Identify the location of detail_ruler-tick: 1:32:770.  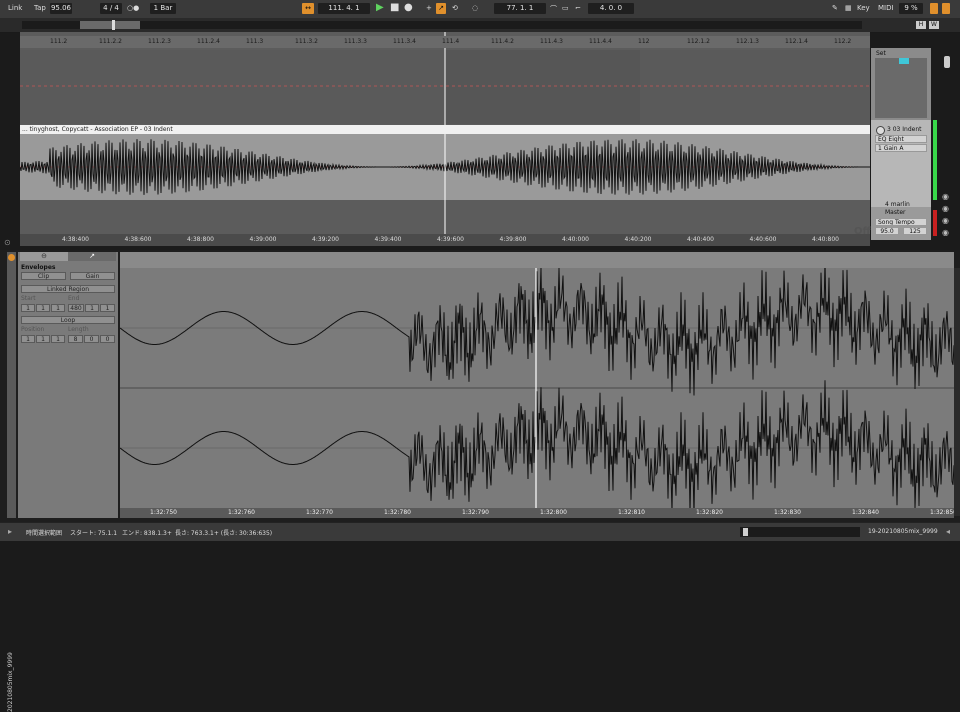
(319, 512).